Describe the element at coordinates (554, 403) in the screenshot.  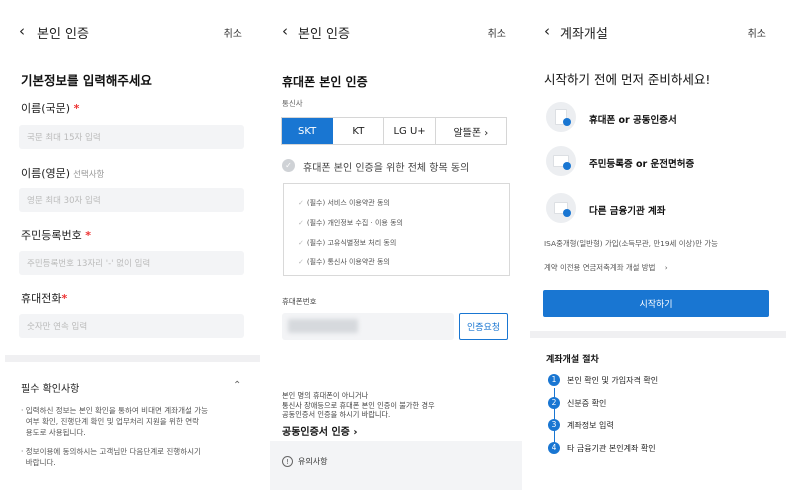
I see `step-number: 2` at that location.